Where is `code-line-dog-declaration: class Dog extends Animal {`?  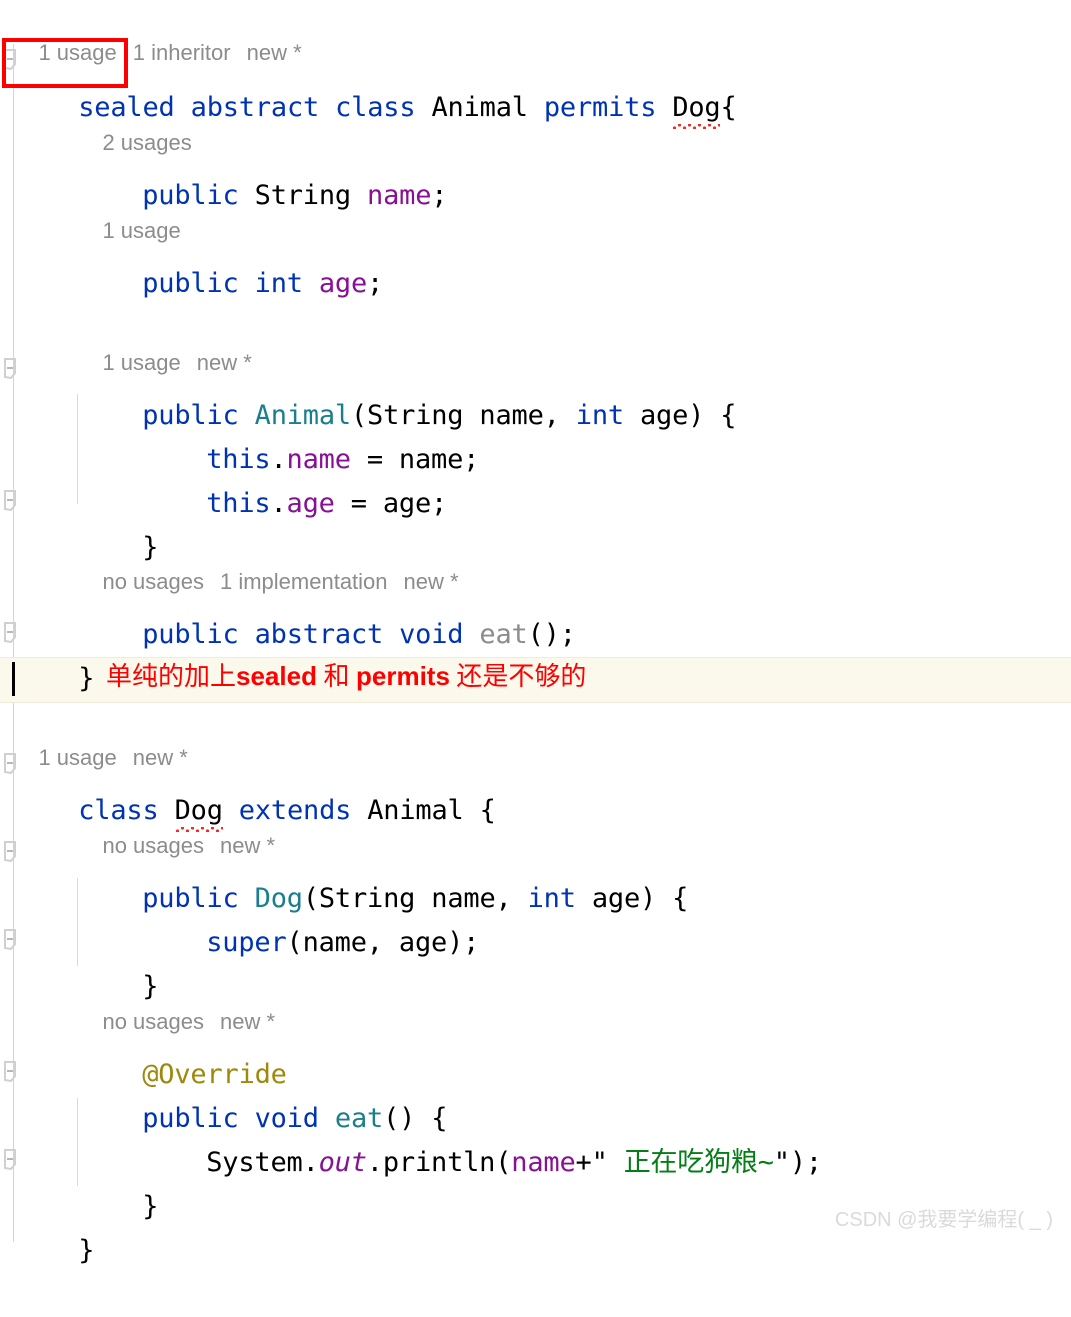
code-line-dog-declaration: class Dog extends Animal { is located at coordinates (535, 788).